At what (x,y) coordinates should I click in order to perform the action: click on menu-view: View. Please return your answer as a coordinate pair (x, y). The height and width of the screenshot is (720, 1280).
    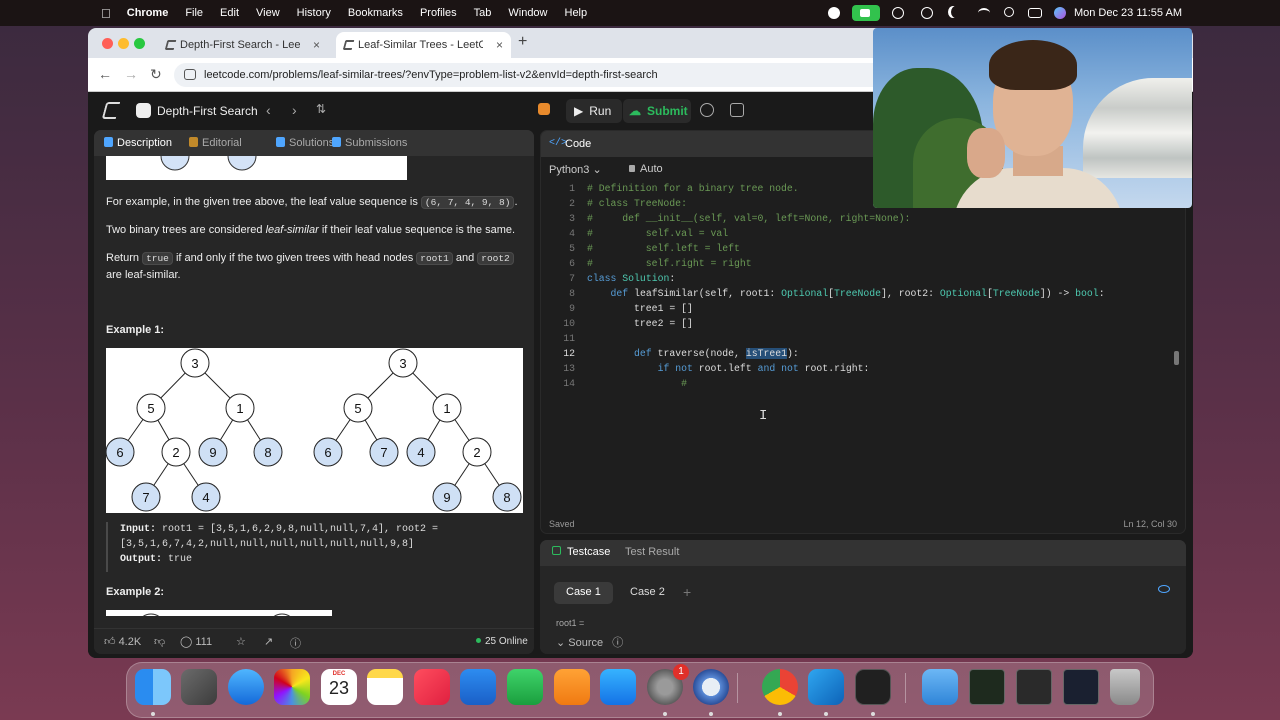
    Looking at the image, I should click on (268, 13).